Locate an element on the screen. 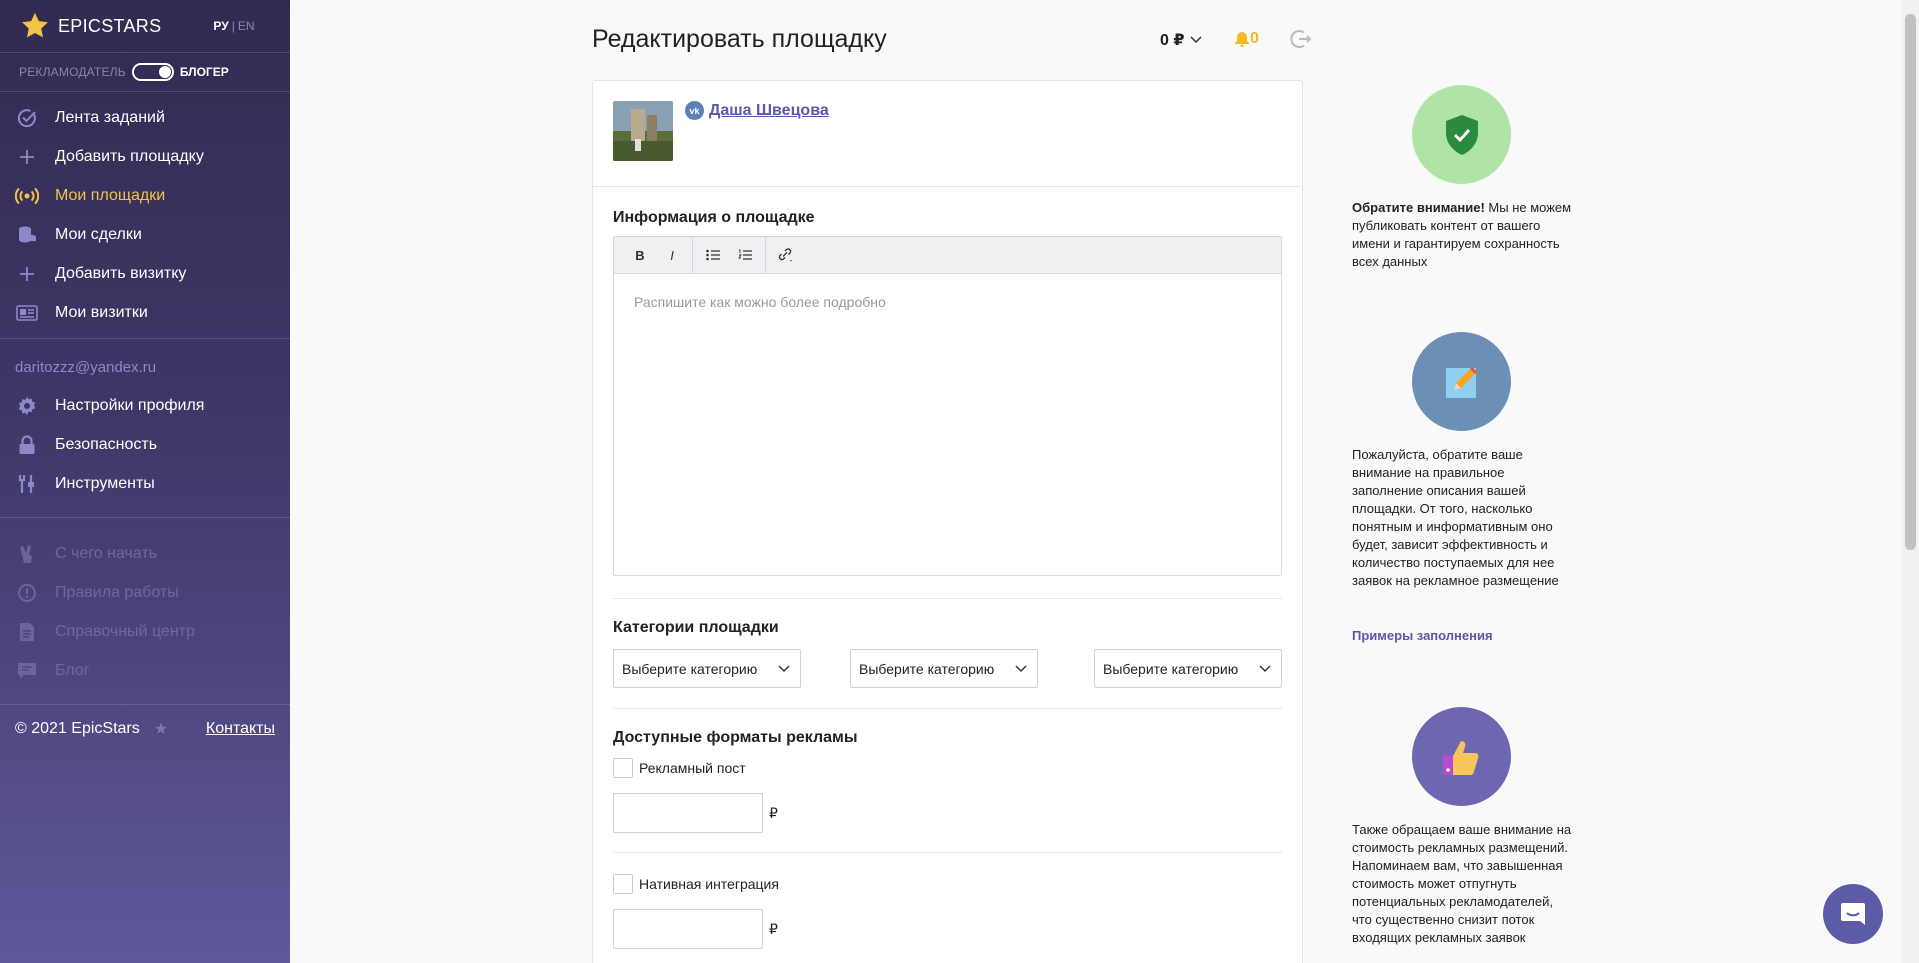 The height and width of the screenshot is (963, 1919). bold-button: B is located at coordinates (640, 255).